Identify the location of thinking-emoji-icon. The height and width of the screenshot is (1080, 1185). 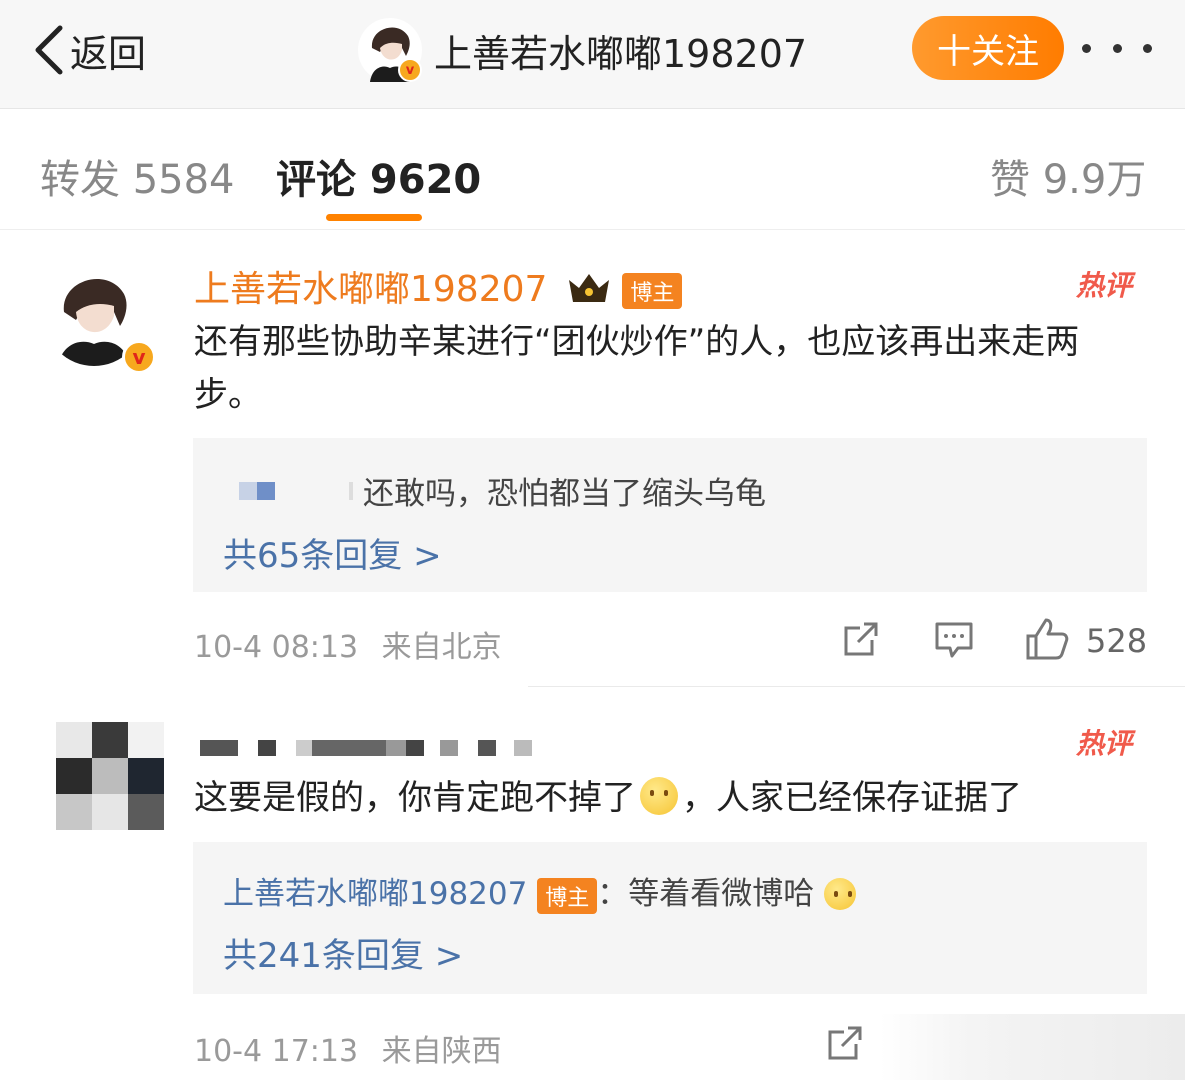
(840, 894).